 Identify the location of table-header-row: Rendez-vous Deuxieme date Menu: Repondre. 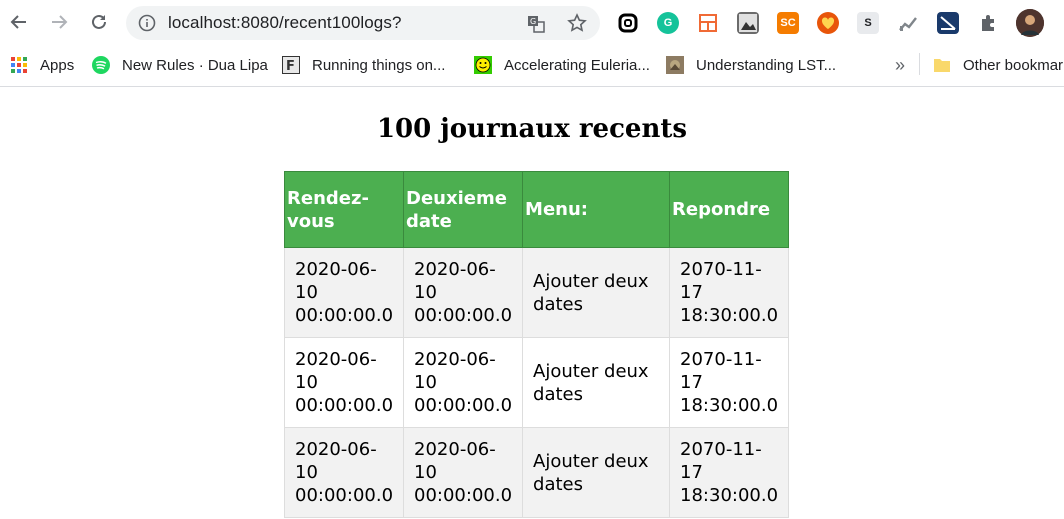
(536, 209).